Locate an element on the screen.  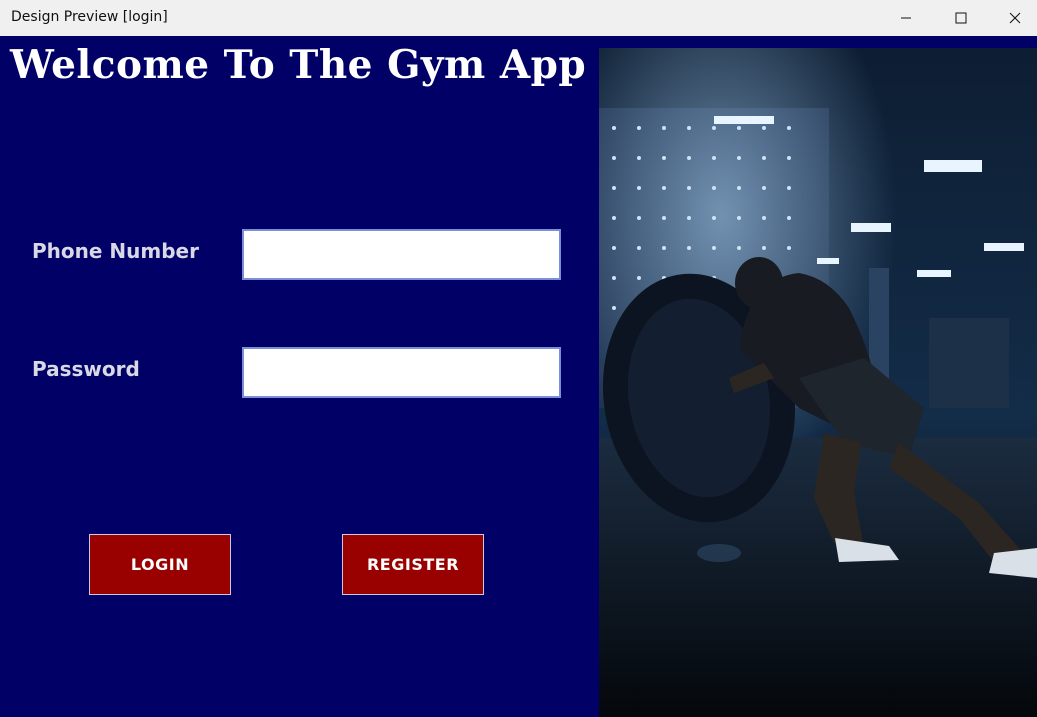
close-button is located at coordinates (1012, 18).